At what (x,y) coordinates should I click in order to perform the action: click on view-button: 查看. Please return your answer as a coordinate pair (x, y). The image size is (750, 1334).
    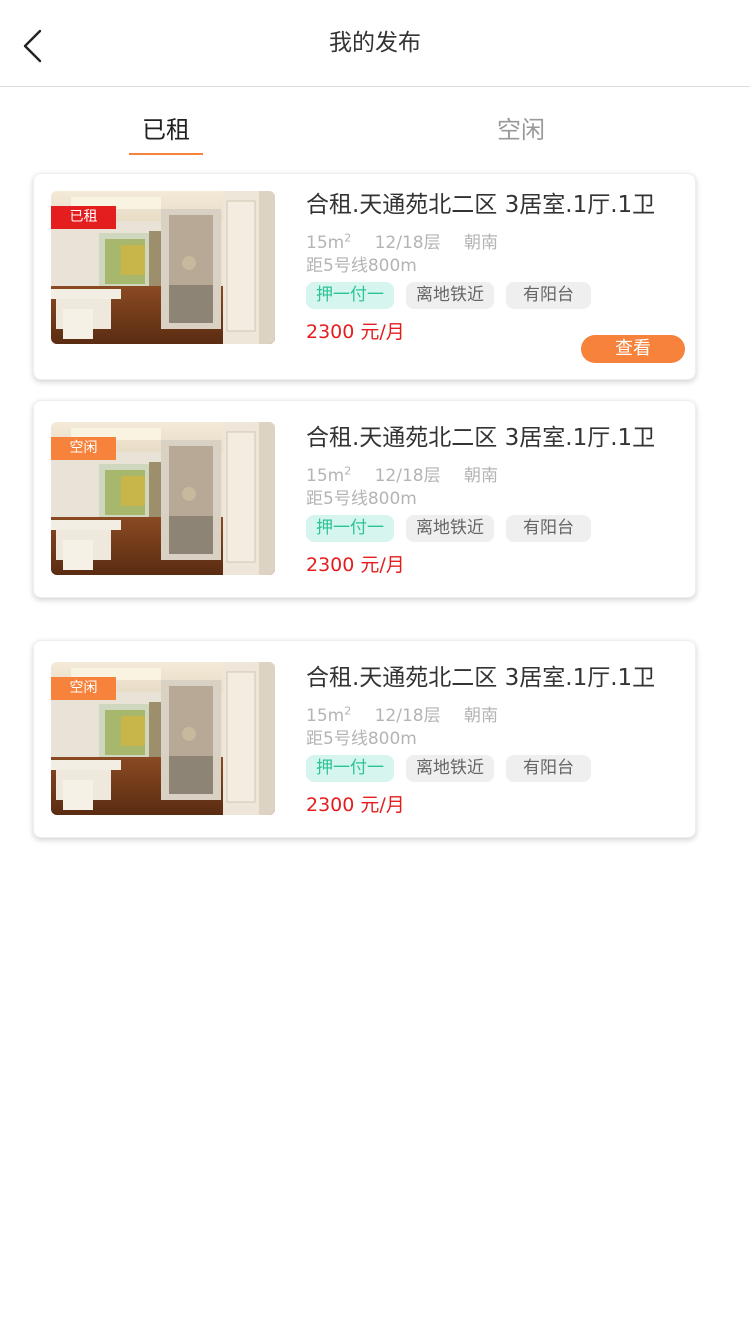
    Looking at the image, I should click on (633, 349).